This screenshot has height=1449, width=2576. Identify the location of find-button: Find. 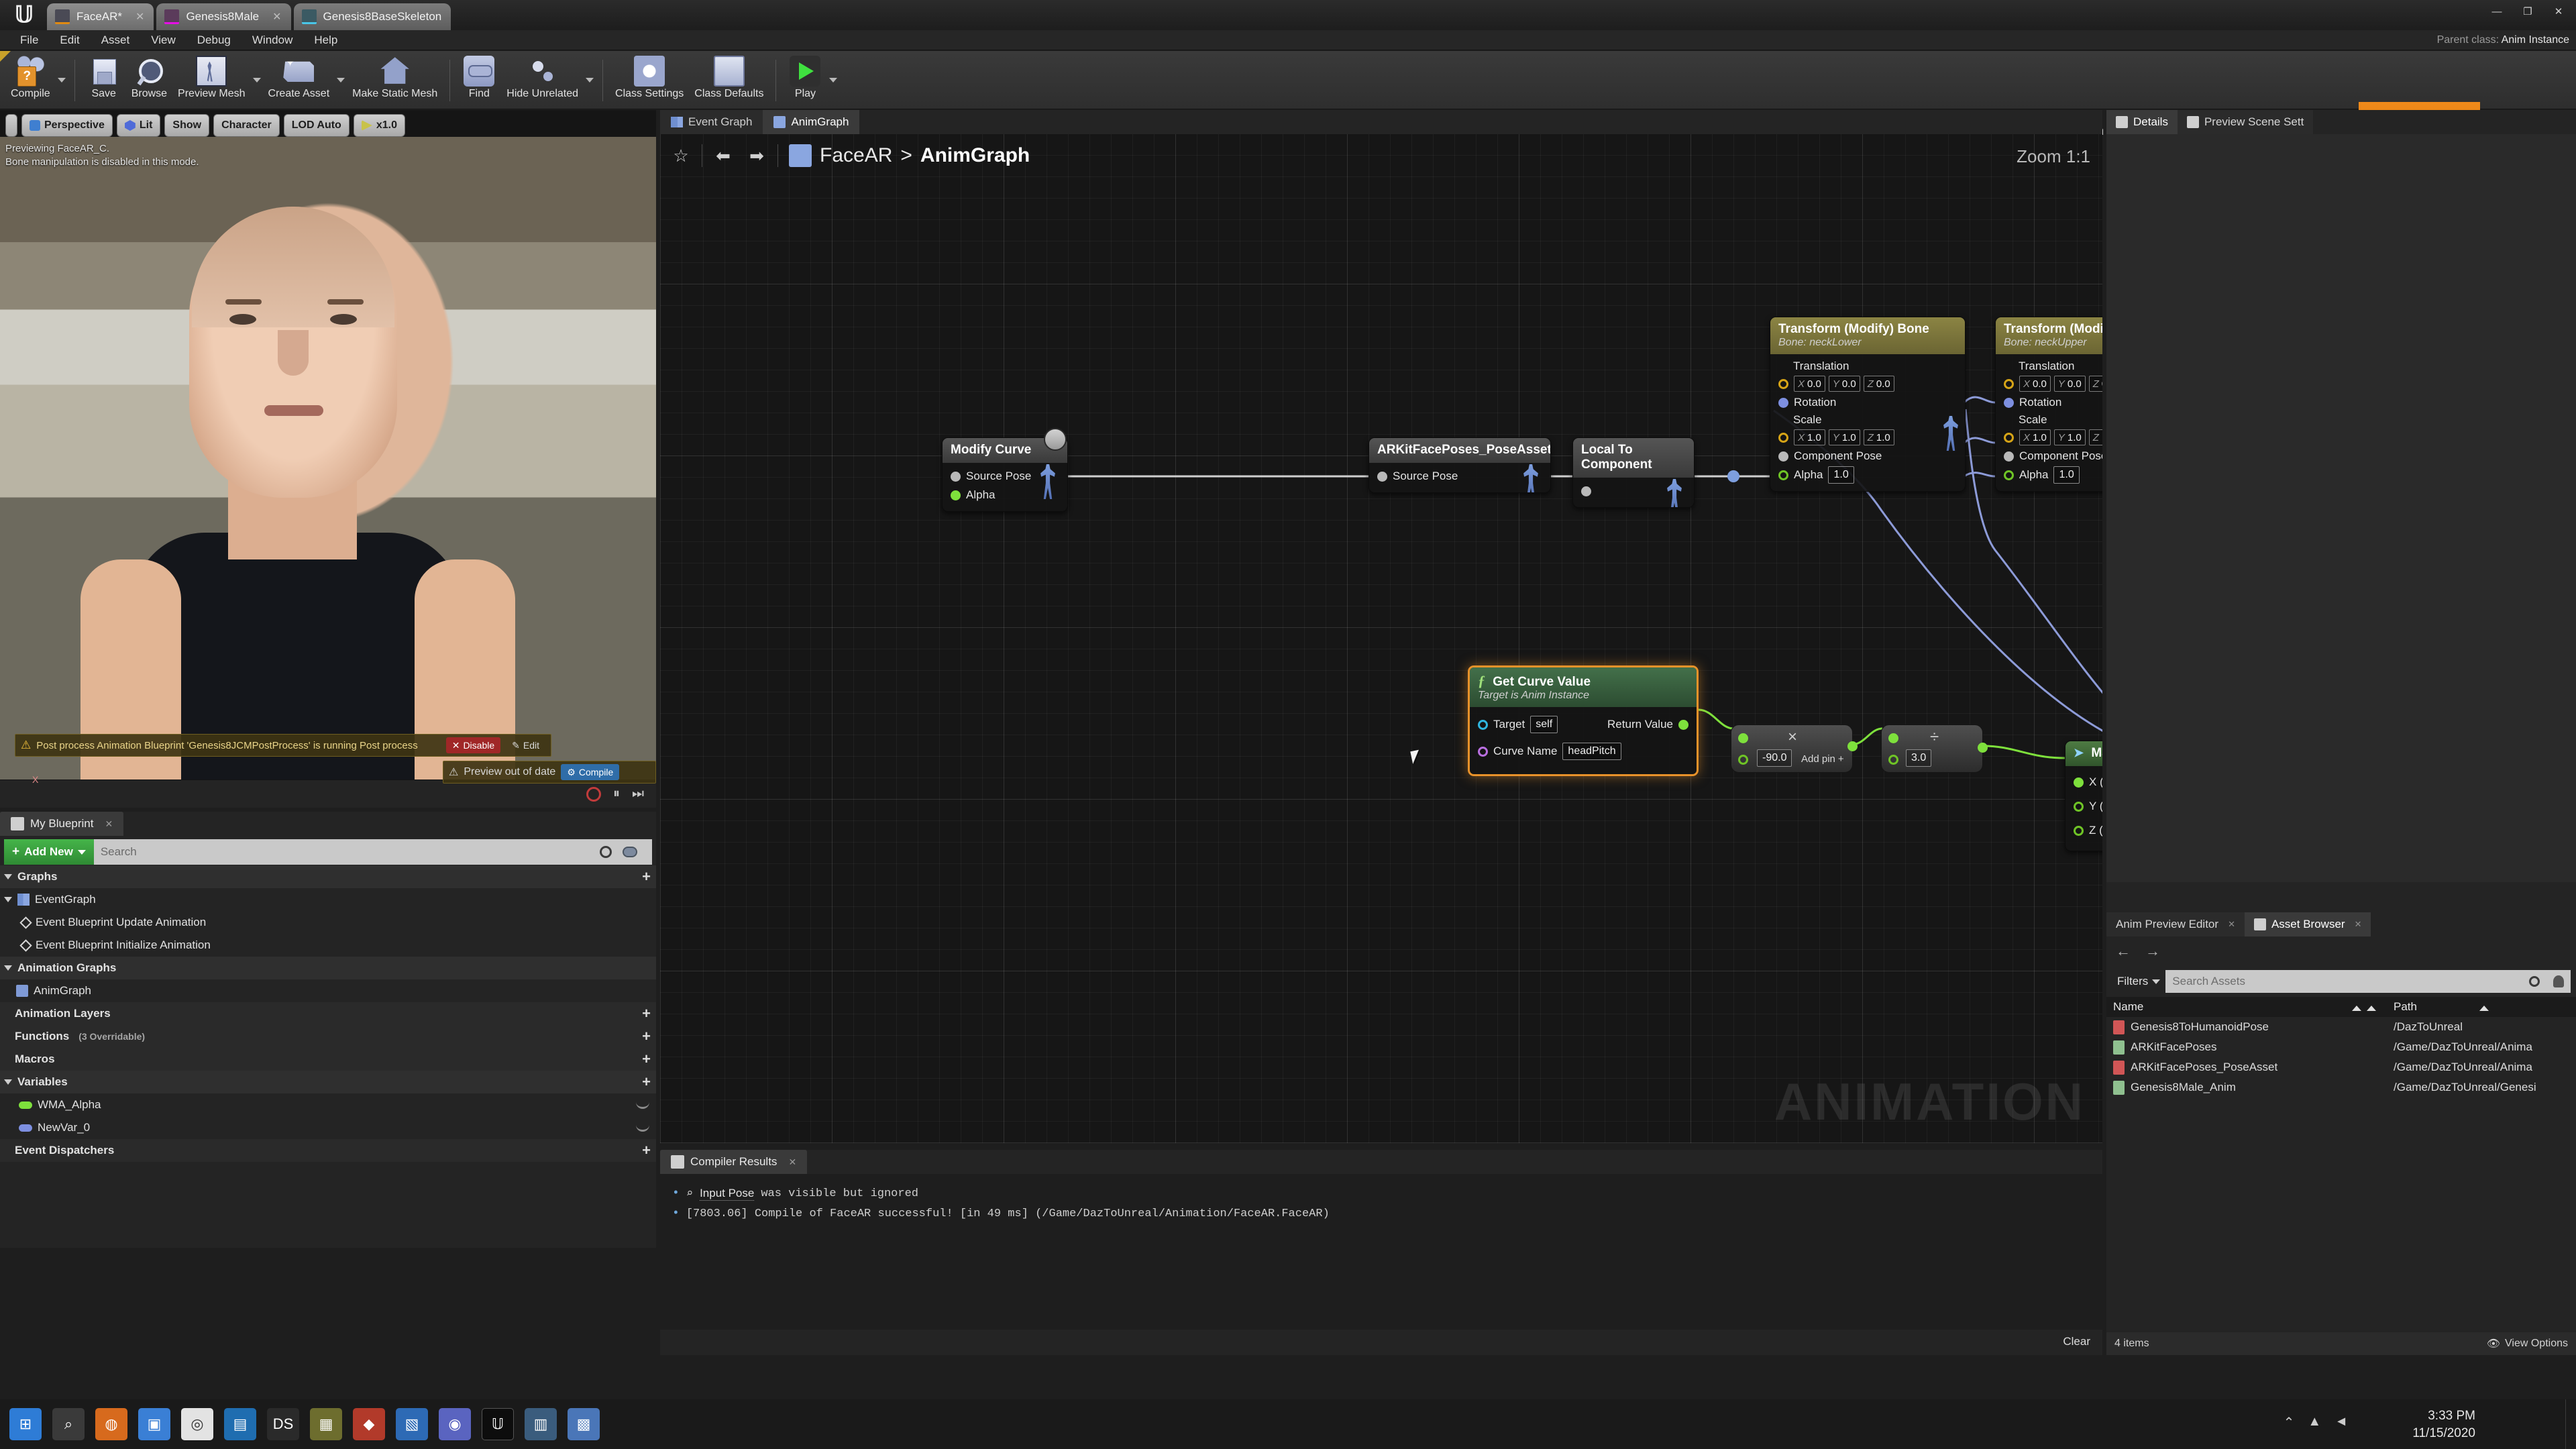
(479, 80).